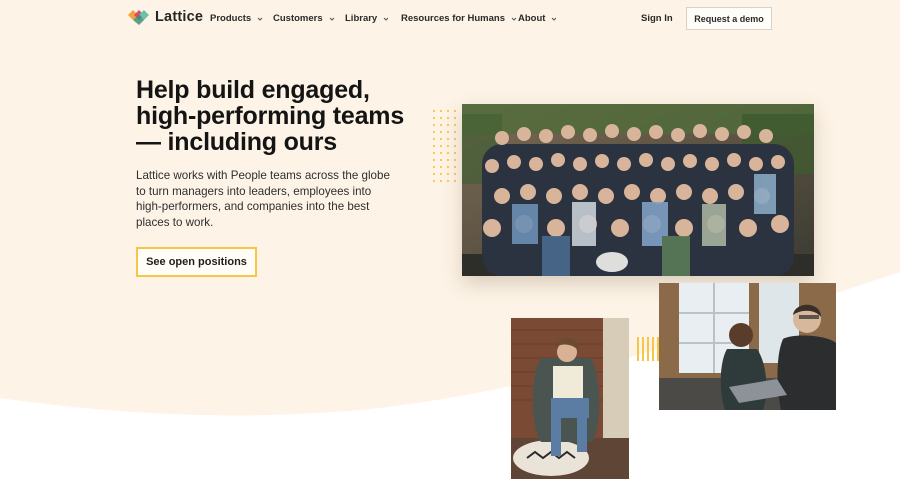 This screenshot has height=484, width=900. What do you see at coordinates (638, 190) in the screenshot?
I see `team-group-photo` at bounding box center [638, 190].